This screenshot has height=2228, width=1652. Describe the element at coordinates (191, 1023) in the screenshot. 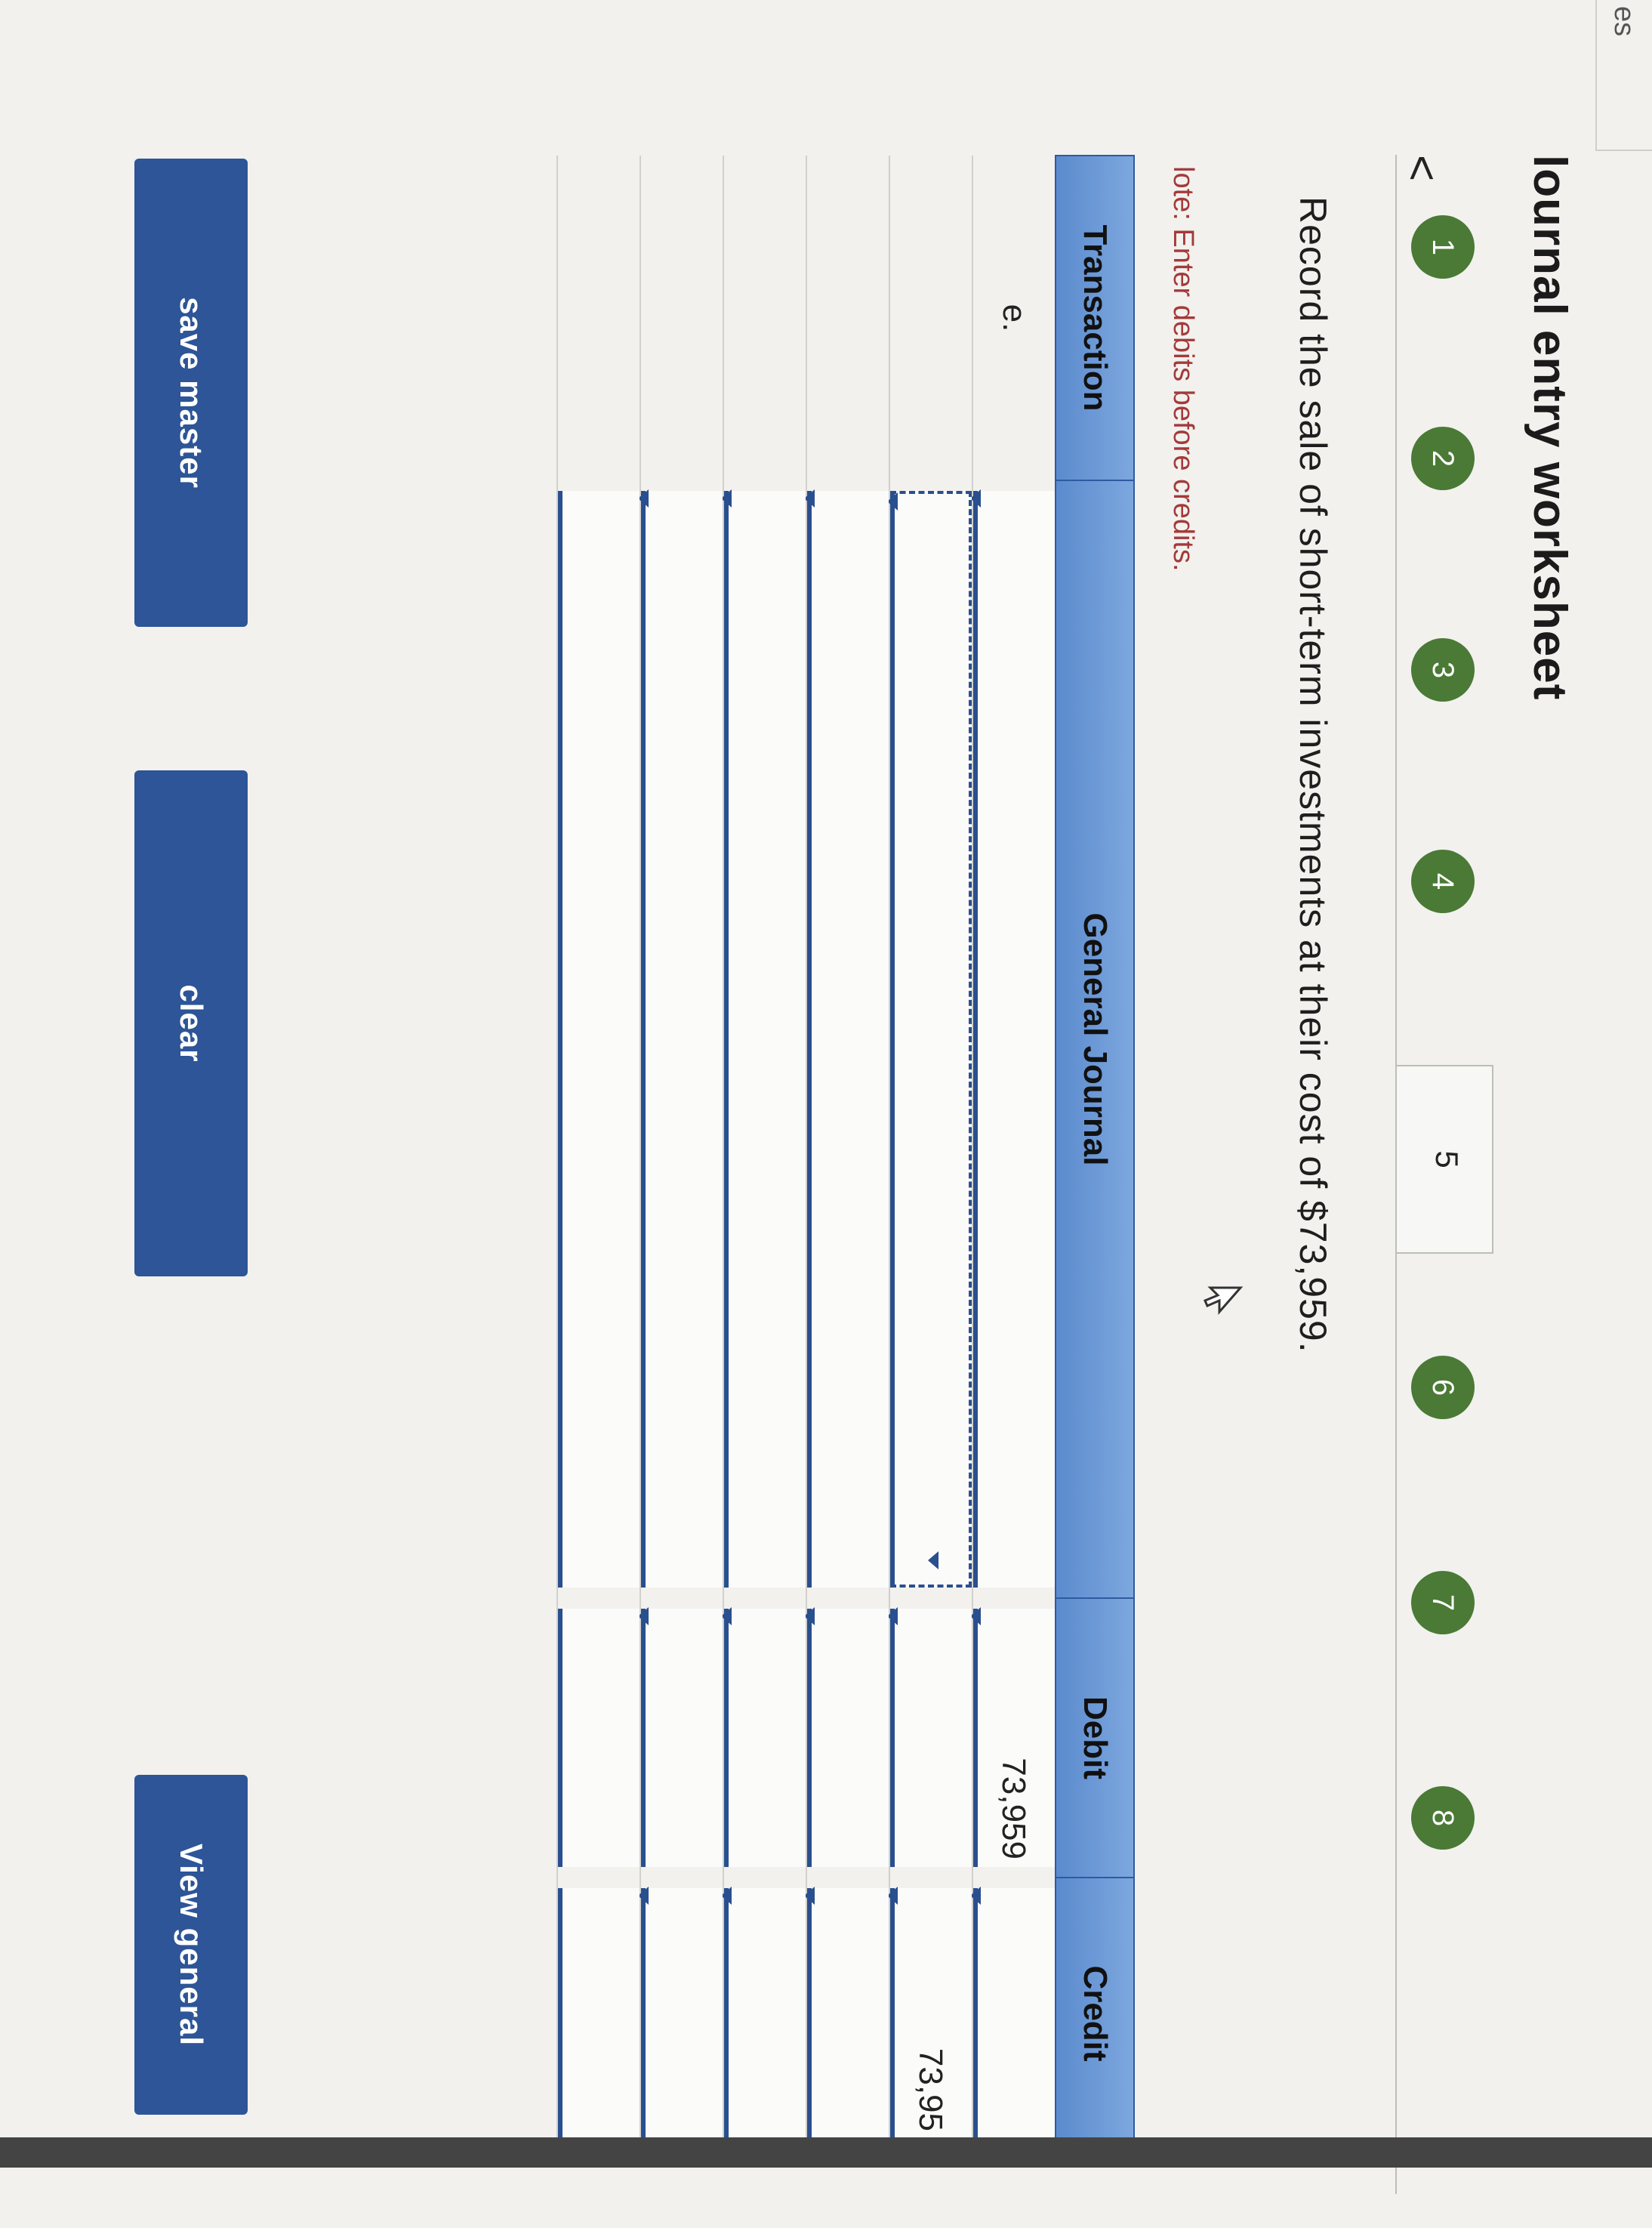

I see `clear-button: clear` at that location.